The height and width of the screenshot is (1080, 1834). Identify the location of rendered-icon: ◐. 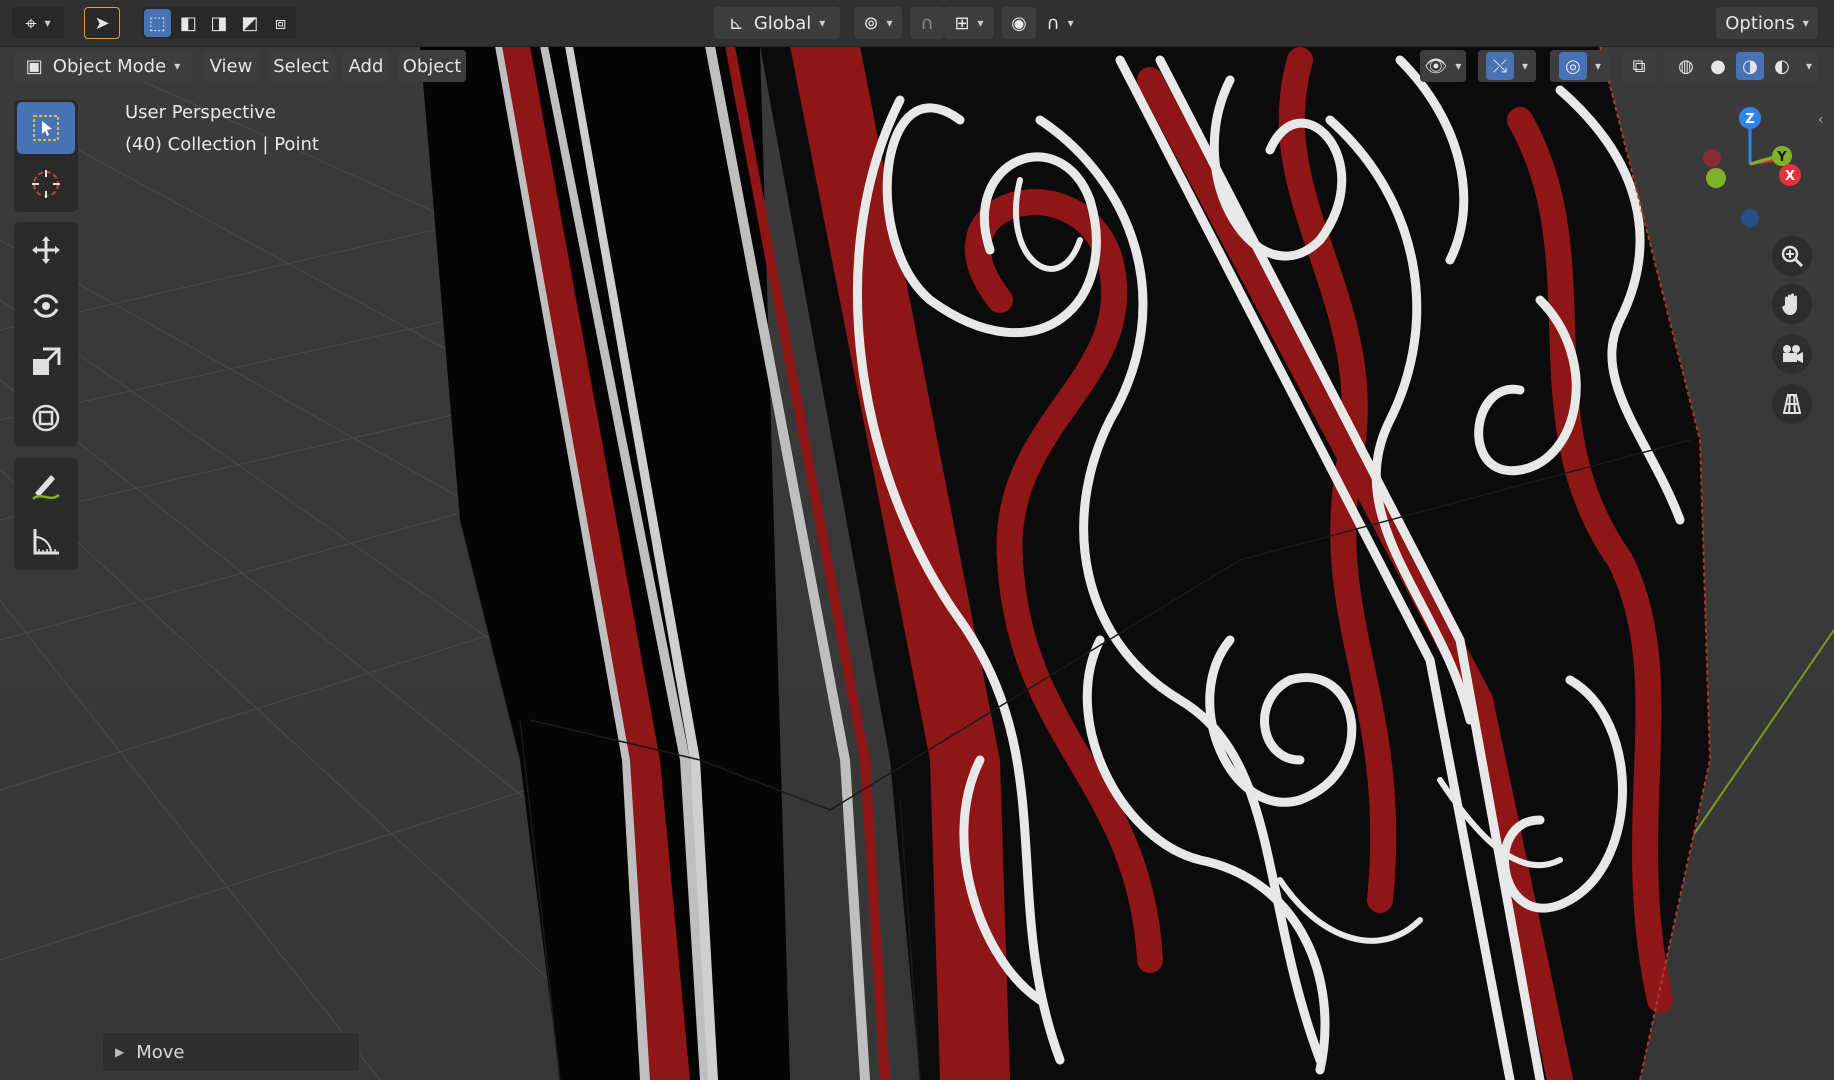
(1782, 66).